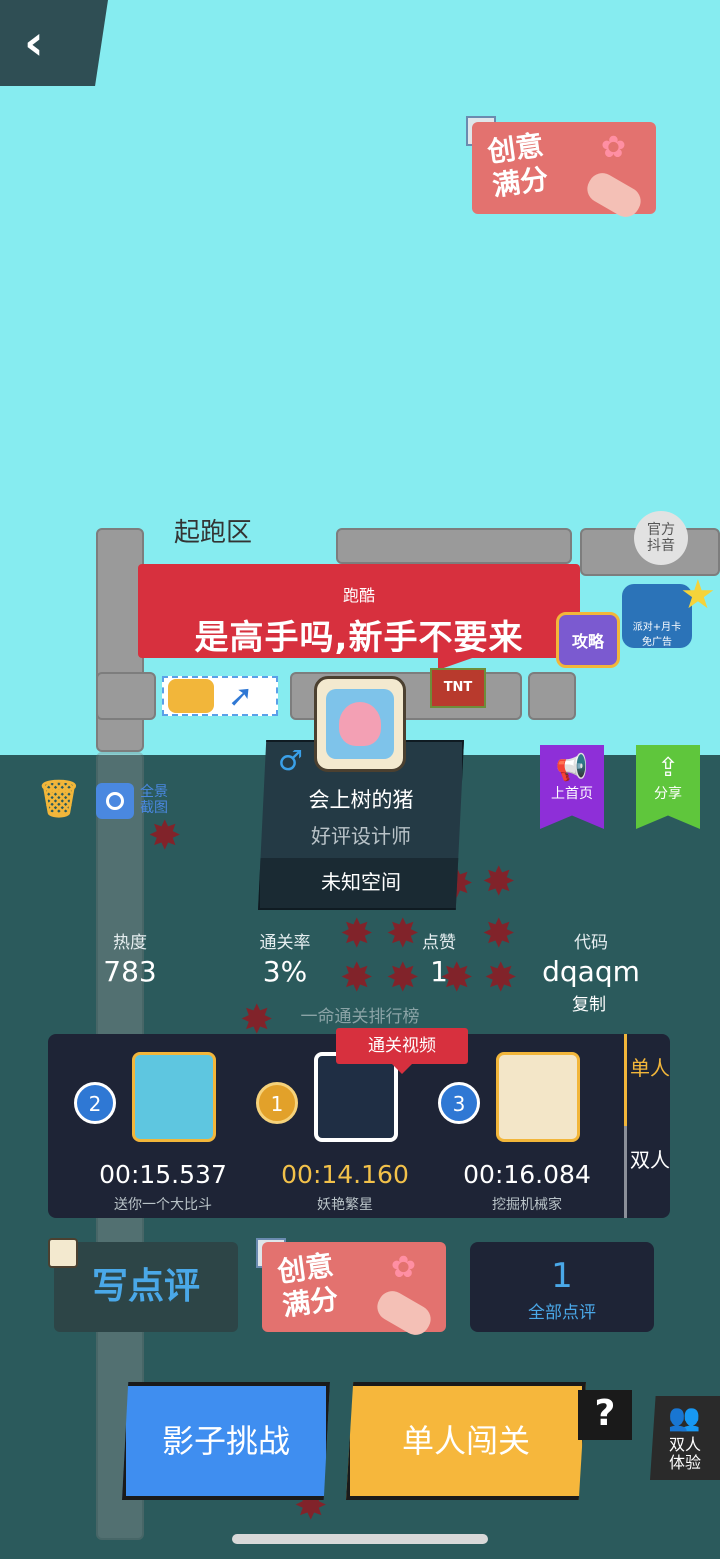 This screenshot has height=1559, width=720. What do you see at coordinates (572, 768) in the screenshot?
I see `megaphone-icon: 📢` at bounding box center [572, 768].